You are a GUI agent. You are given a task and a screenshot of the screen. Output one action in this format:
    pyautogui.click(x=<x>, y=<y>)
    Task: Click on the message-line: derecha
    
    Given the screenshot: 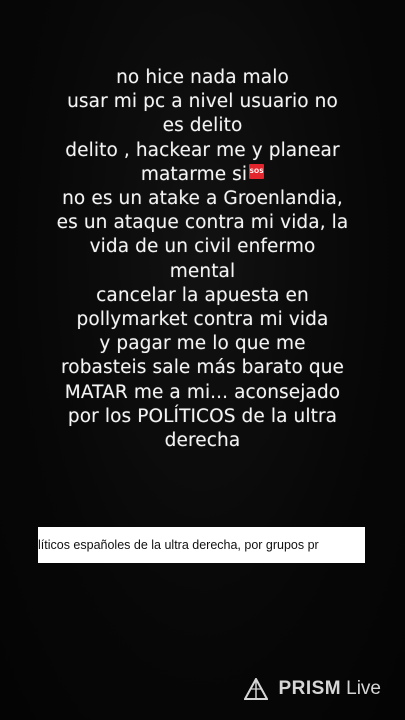 What is the action you would take?
    pyautogui.click(x=202, y=441)
    